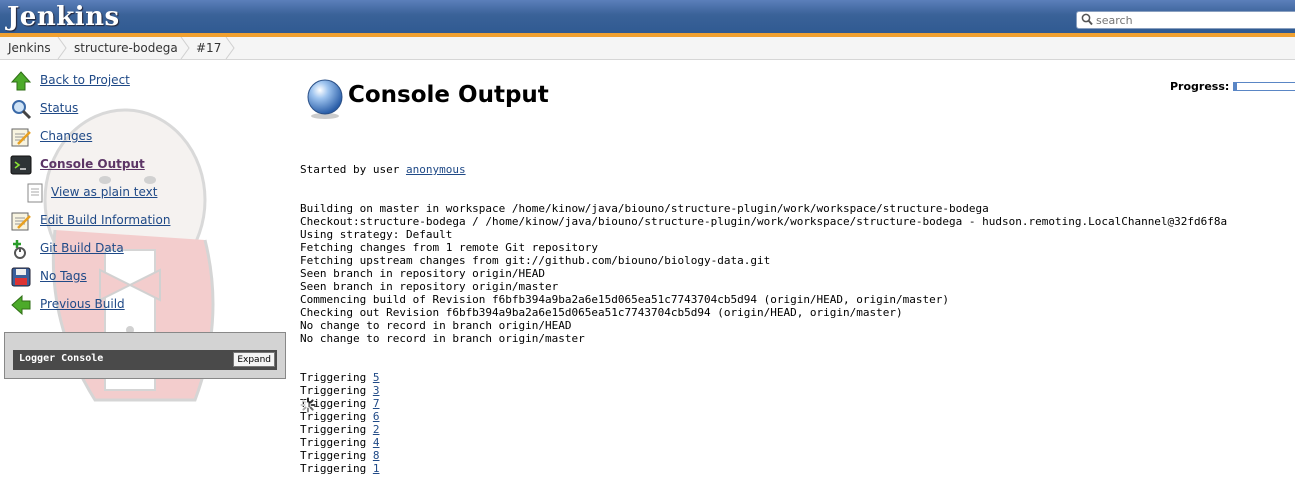 The image size is (1295, 488). Describe the element at coordinates (763, 377) in the screenshot. I see `console-line-triggering: Triggering 5` at that location.